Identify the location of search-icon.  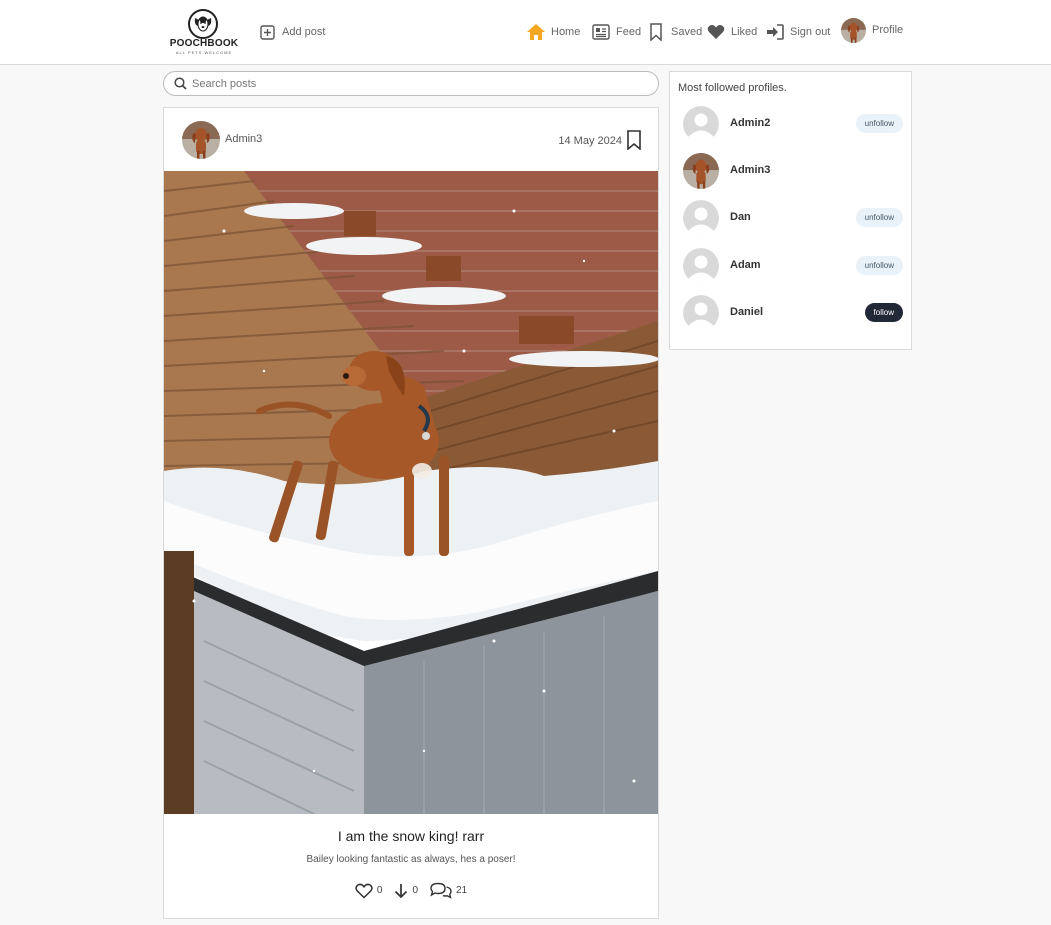
(180, 83).